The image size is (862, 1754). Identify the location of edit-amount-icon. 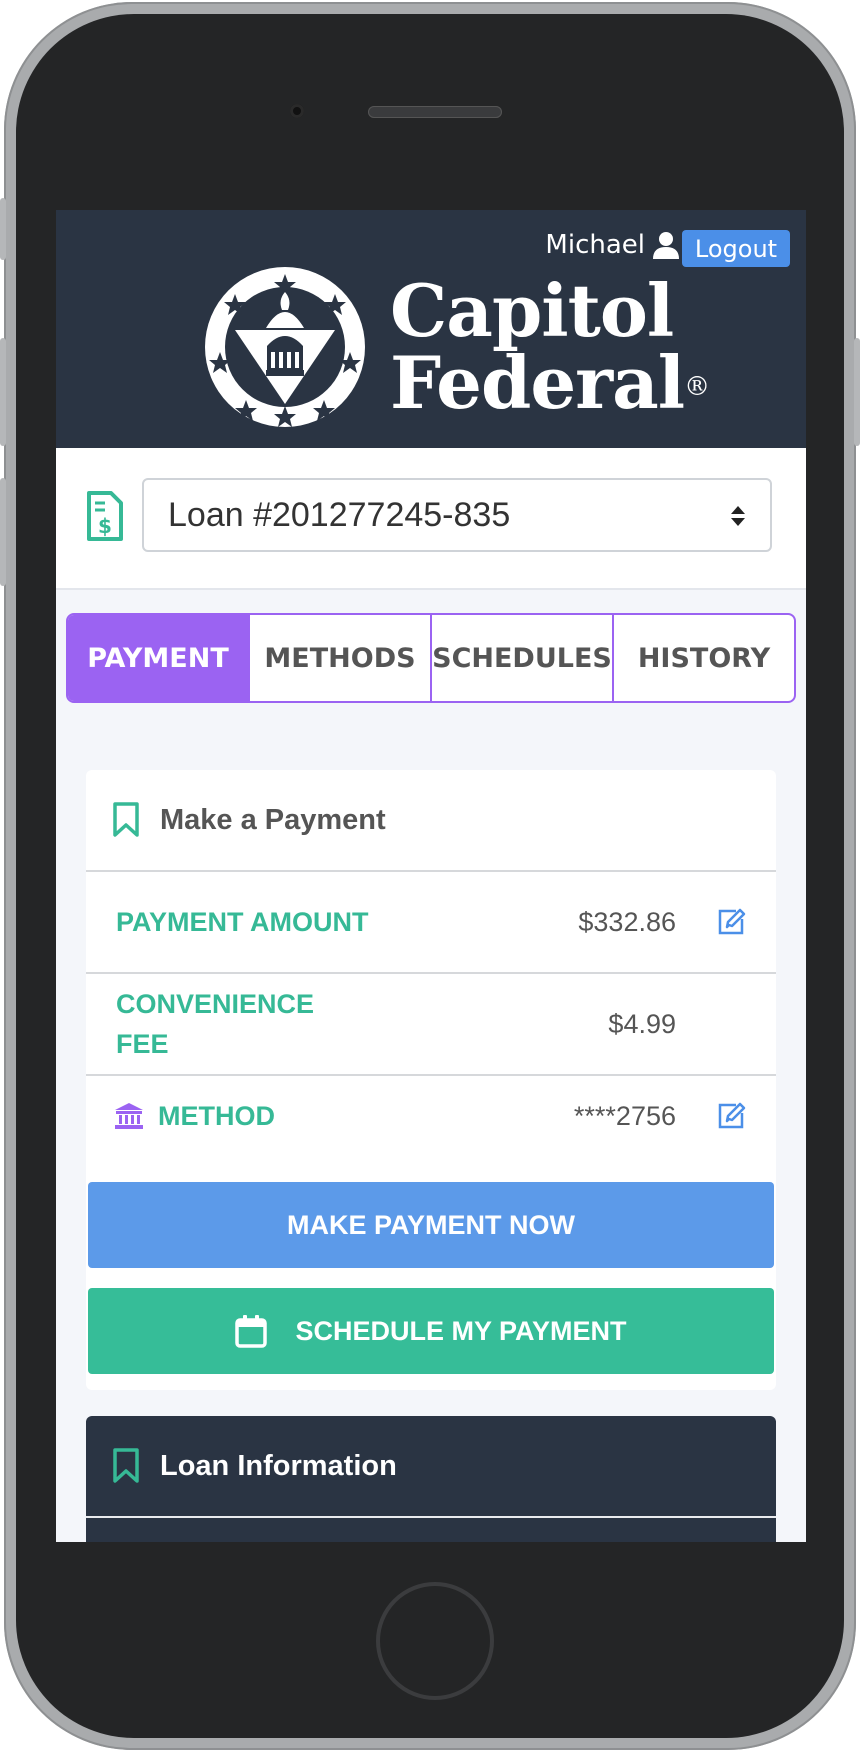
(731, 922).